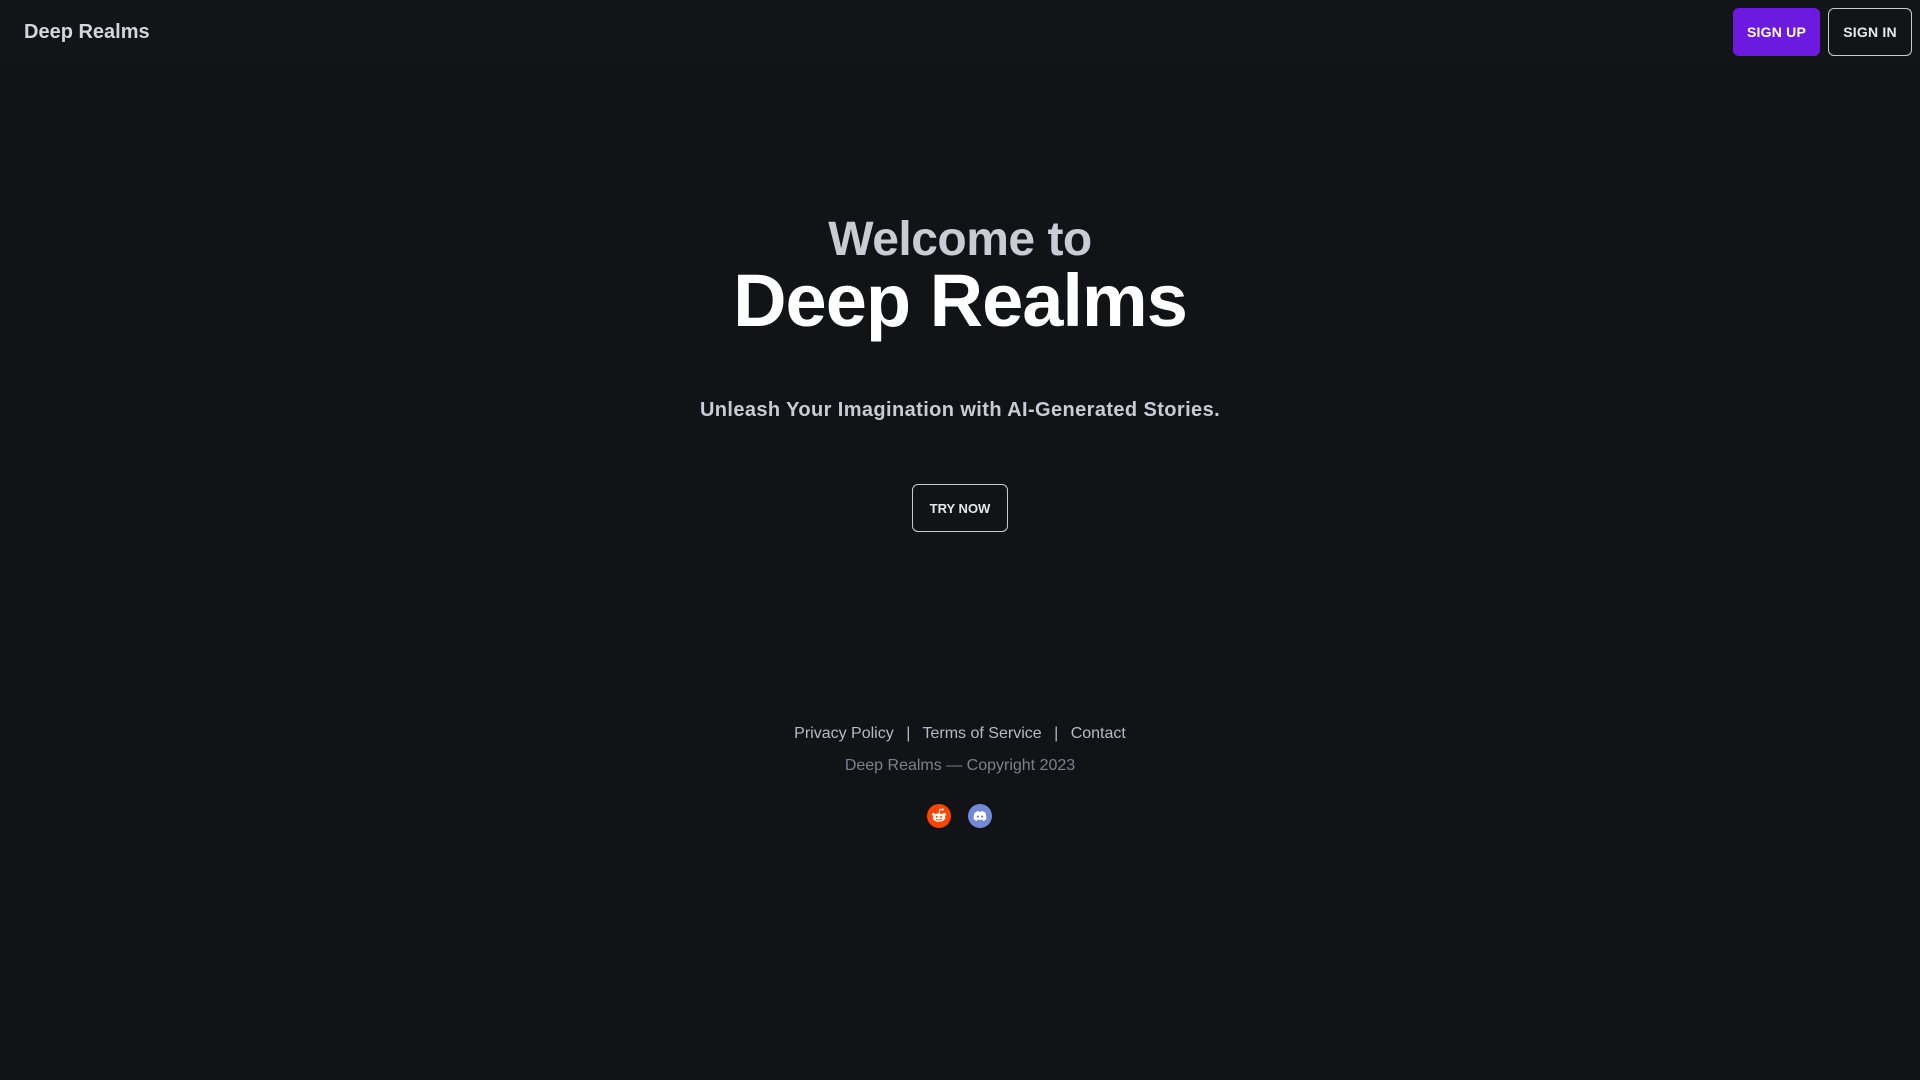  I want to click on terms-of-service-link: Terms of Service, so click(982, 733).